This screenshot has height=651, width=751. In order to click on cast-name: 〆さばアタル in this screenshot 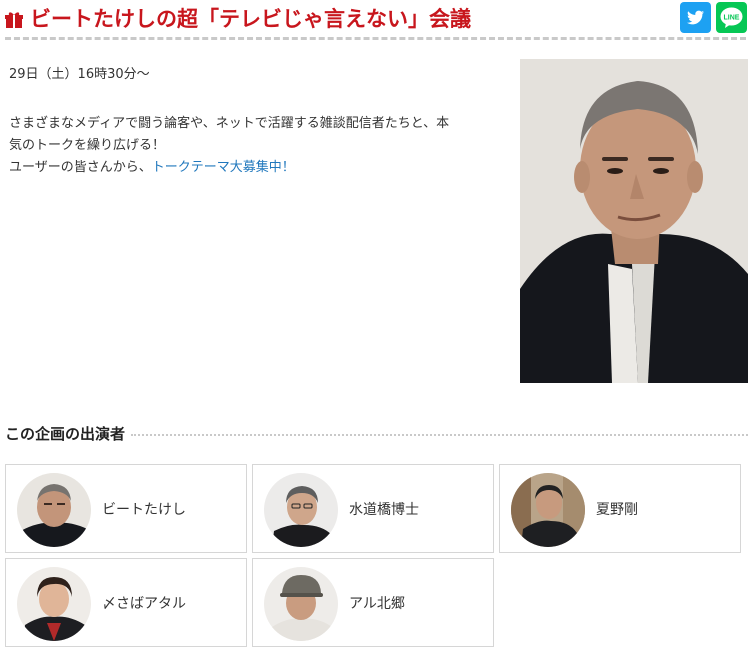, I will do `click(144, 604)`.